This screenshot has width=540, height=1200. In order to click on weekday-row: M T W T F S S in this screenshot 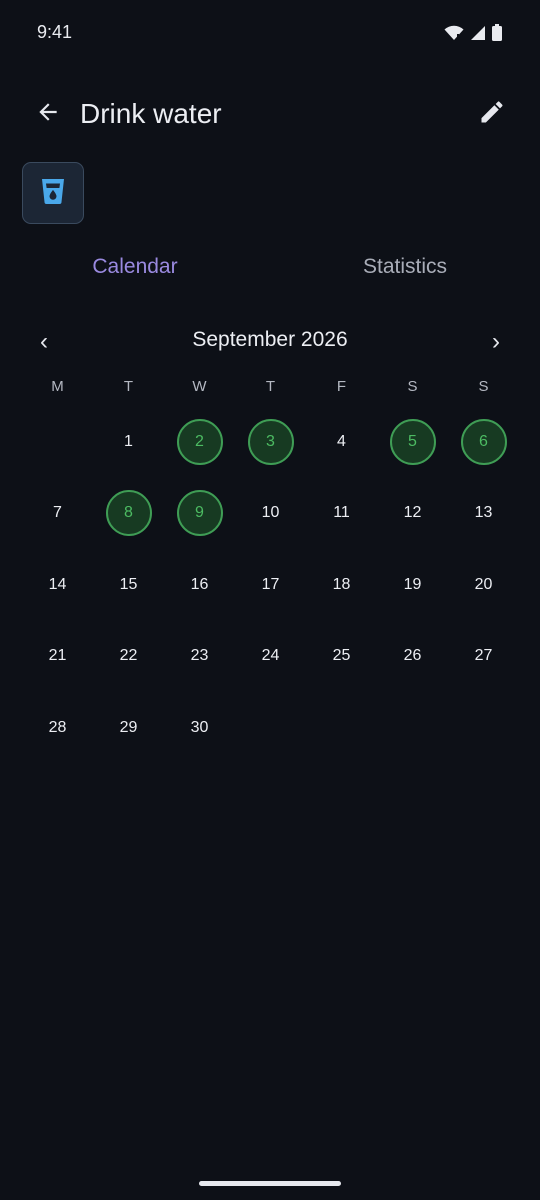, I will do `click(270, 387)`.